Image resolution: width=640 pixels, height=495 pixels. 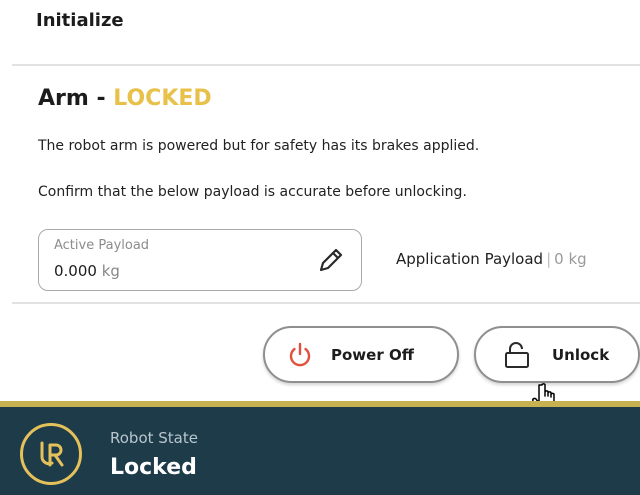 I want to click on payload-number: 0.000, so click(x=75, y=271).